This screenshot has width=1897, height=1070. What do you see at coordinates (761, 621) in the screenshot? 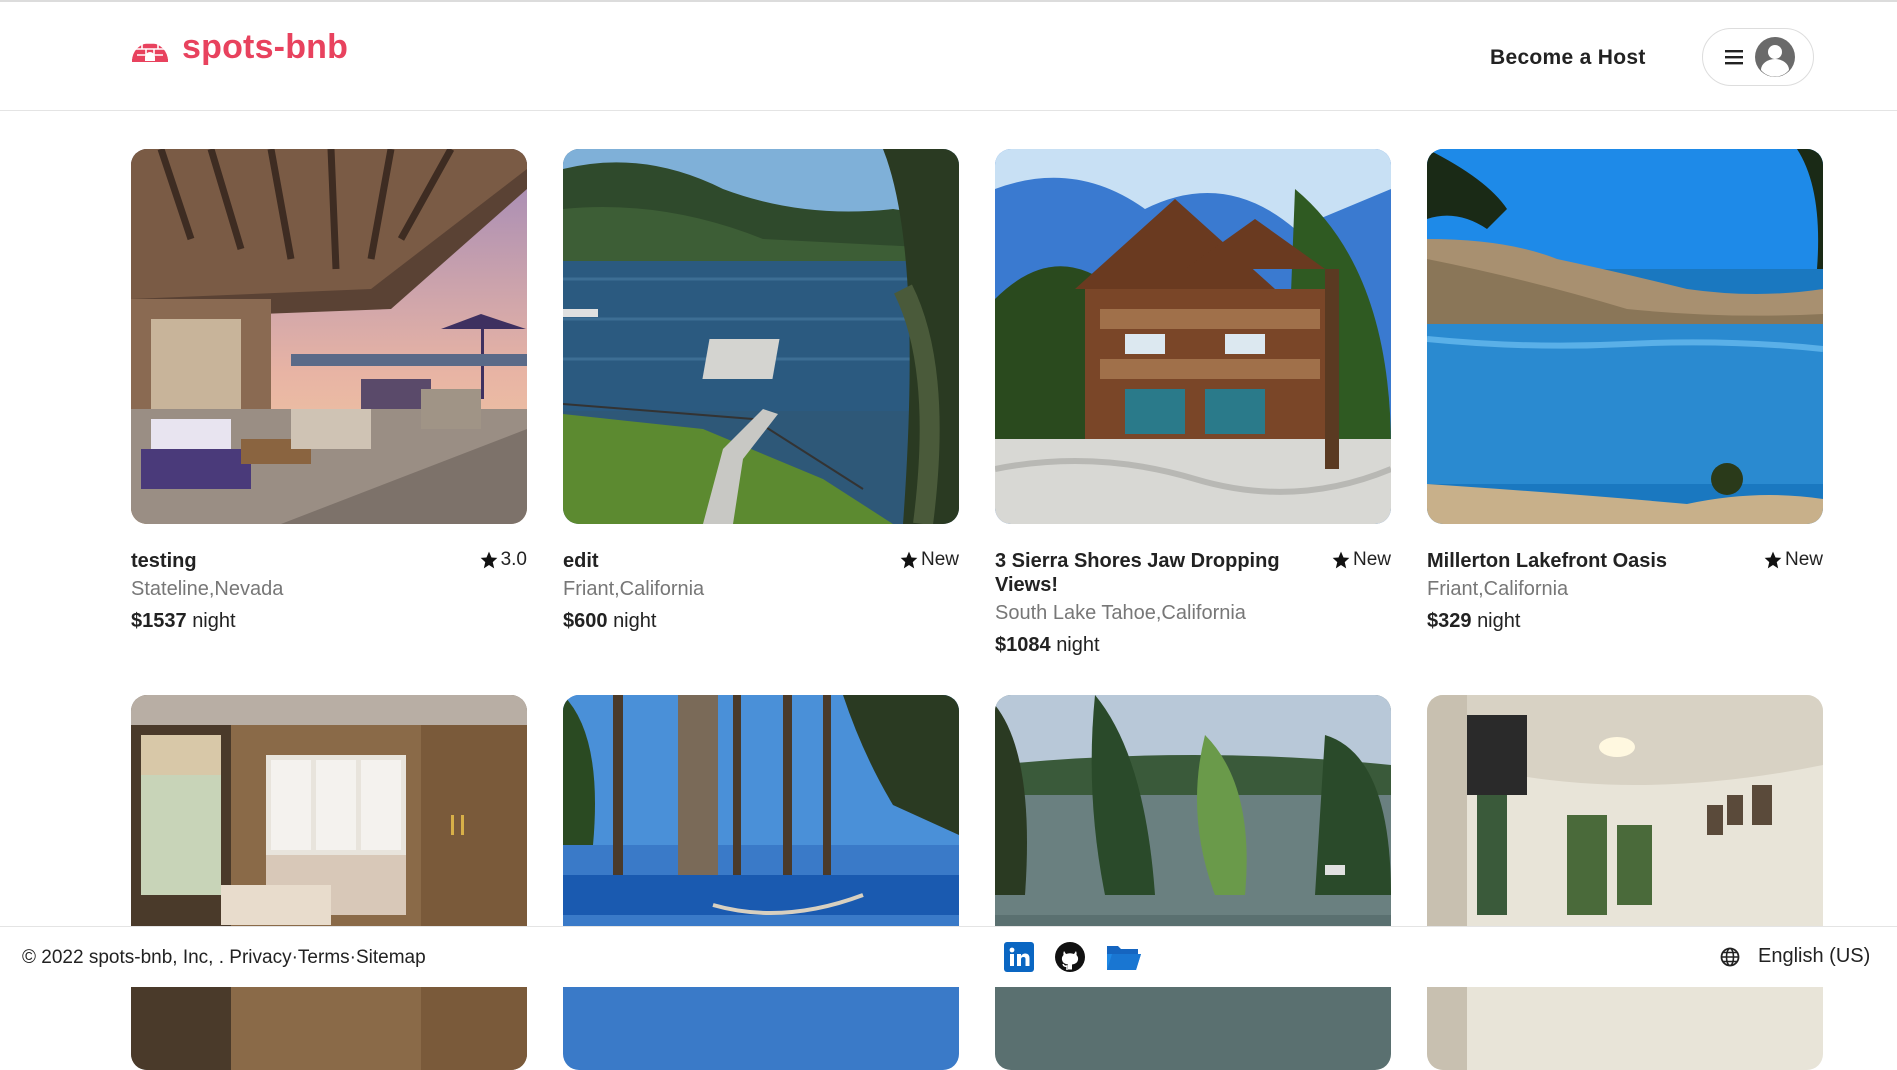
I see `listing-price: $600 night` at bounding box center [761, 621].